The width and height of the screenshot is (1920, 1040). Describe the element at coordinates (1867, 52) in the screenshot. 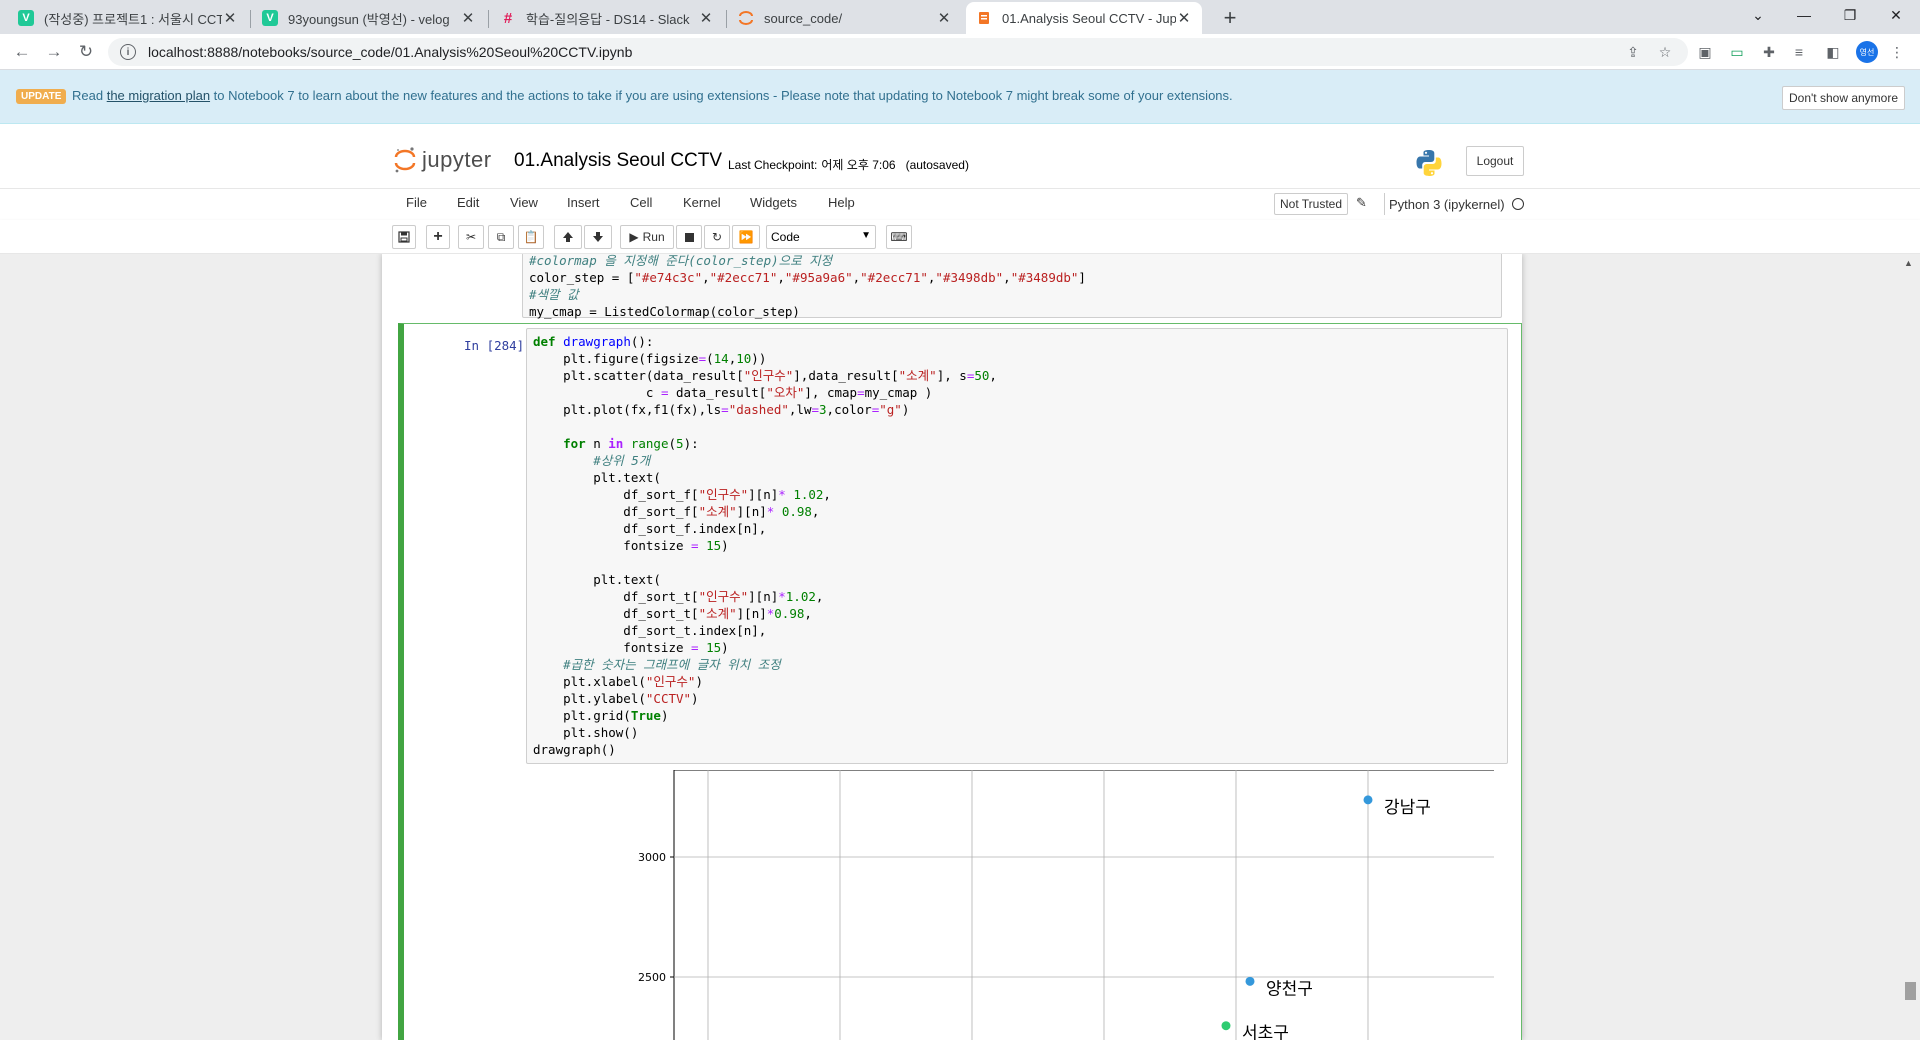

I see `profile-avatar: 영선` at that location.